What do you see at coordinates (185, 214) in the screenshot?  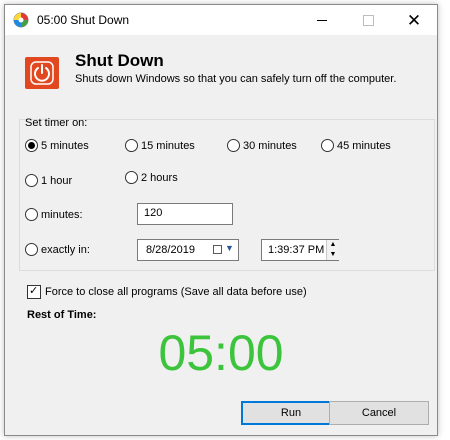 I see `minutes-input: 120` at bounding box center [185, 214].